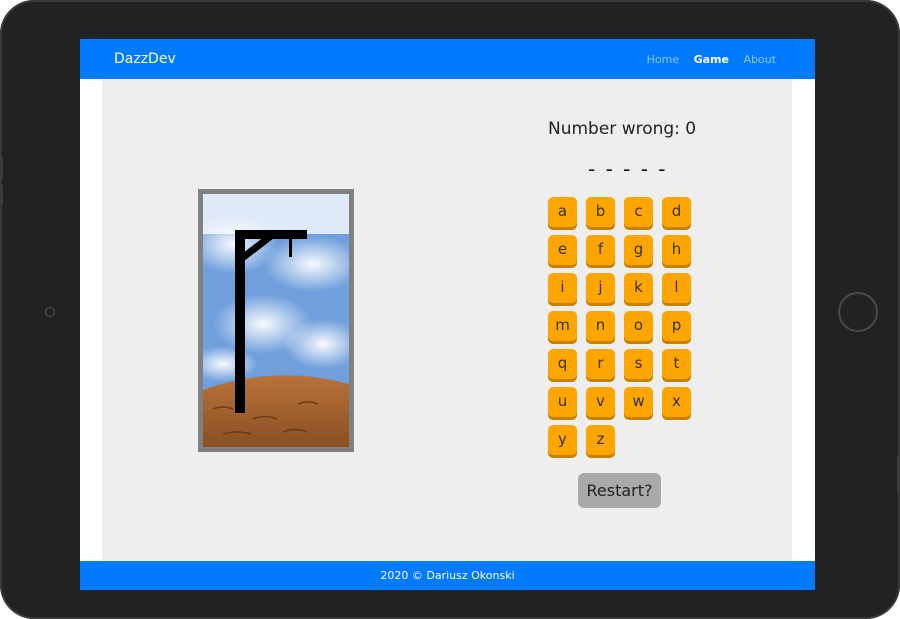 The image size is (900, 619). Describe the element at coordinates (759, 59) in the screenshot. I see `nav-about: About` at that location.